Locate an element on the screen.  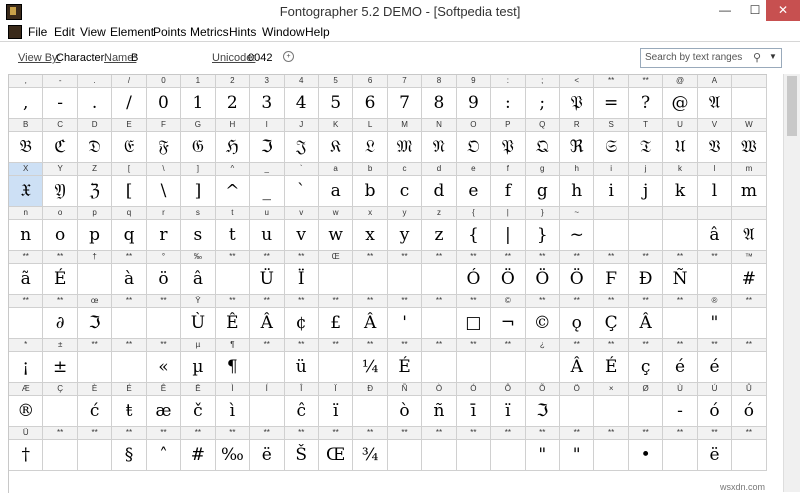
glyph-label: W is located at coordinates (749, 125).